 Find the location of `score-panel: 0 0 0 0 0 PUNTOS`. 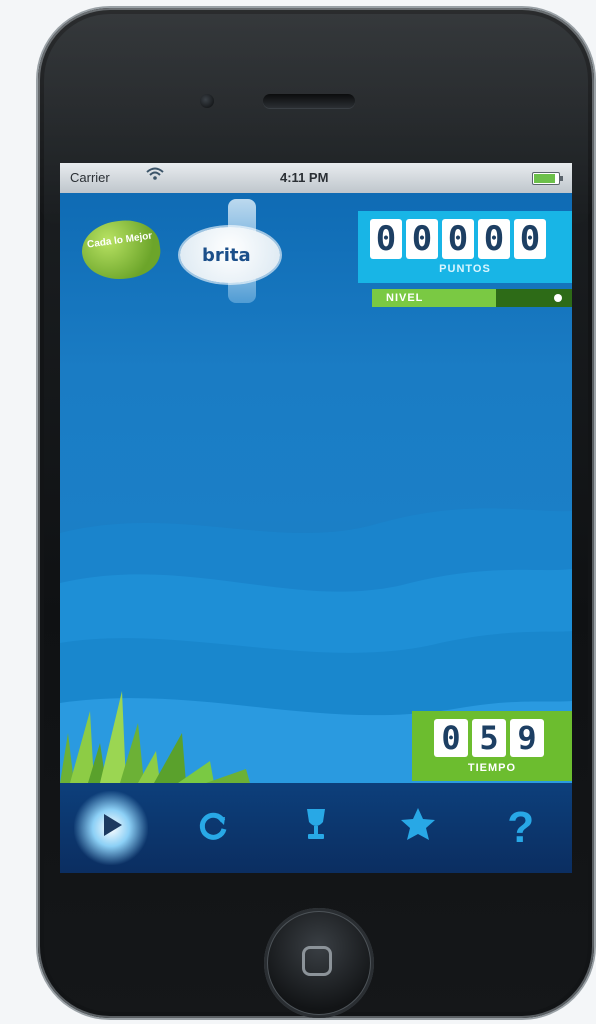

score-panel: 0 0 0 0 0 PUNTOS is located at coordinates (465, 247).